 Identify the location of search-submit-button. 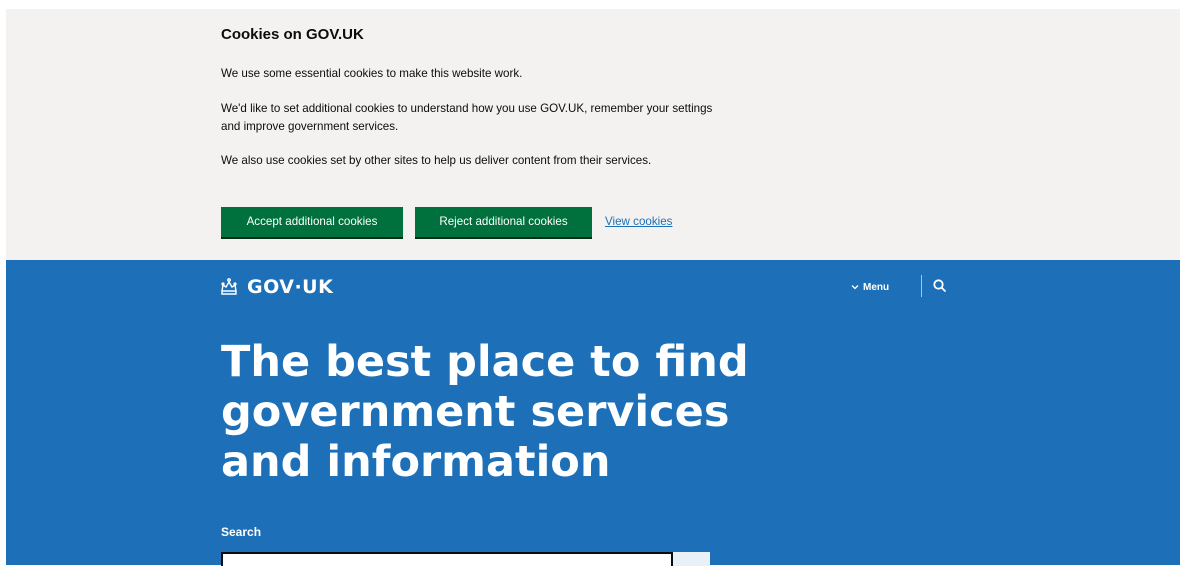
(691, 559).